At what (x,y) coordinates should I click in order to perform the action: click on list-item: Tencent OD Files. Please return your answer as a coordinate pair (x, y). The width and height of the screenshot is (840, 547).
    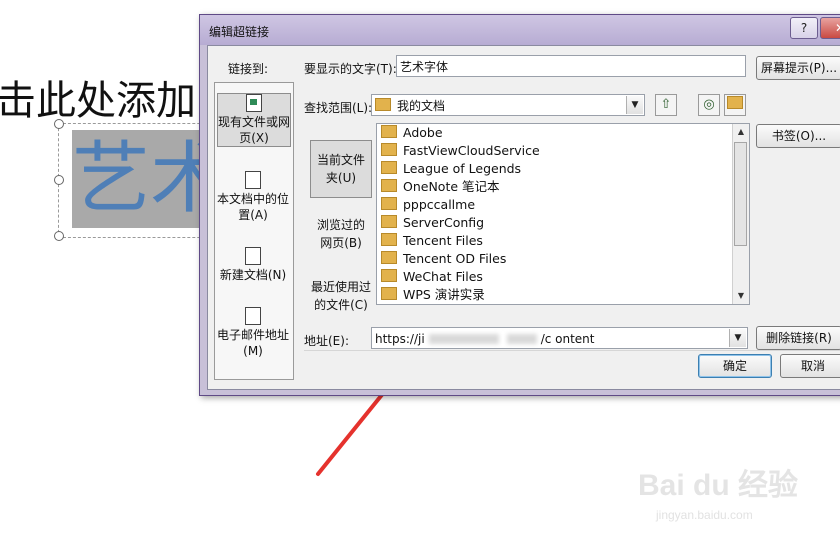
    Looking at the image, I should click on (443, 259).